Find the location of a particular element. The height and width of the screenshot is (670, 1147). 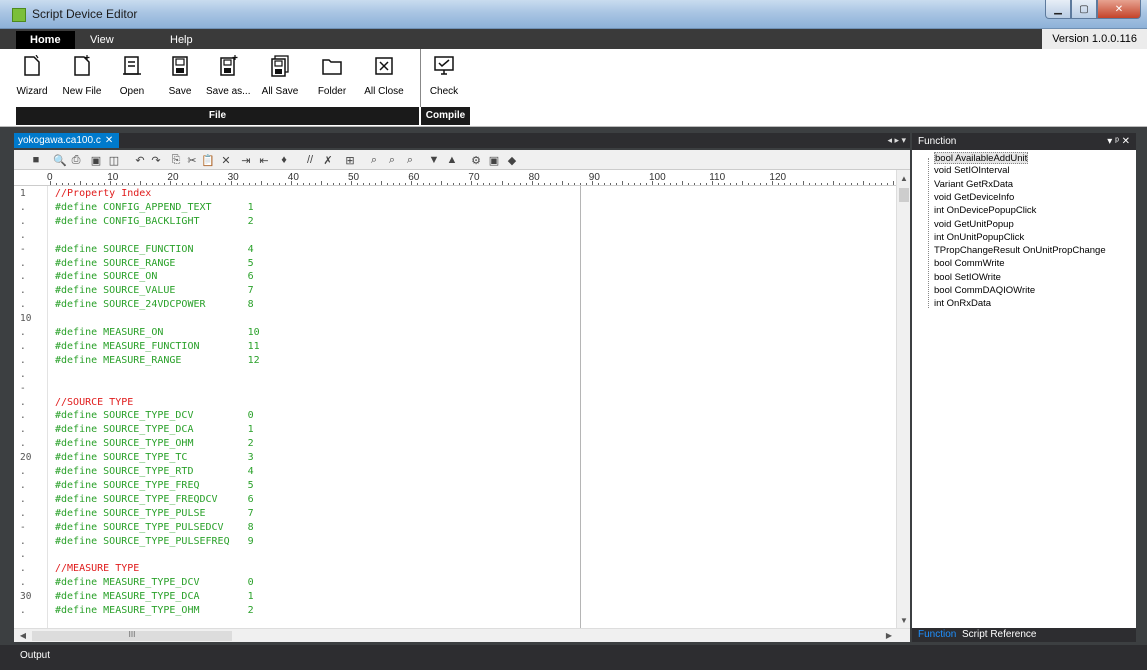

function-list-item: int OnRxData is located at coordinates (962, 304).